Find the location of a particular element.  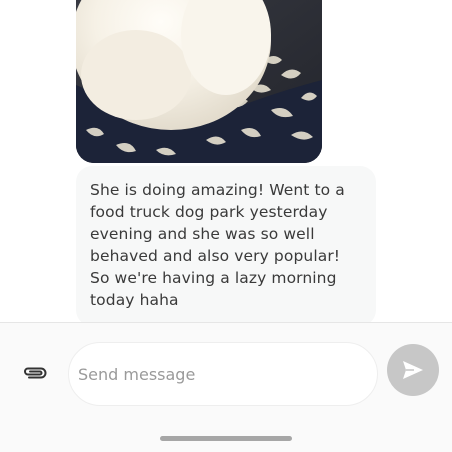

attach-button is located at coordinates (35, 373).